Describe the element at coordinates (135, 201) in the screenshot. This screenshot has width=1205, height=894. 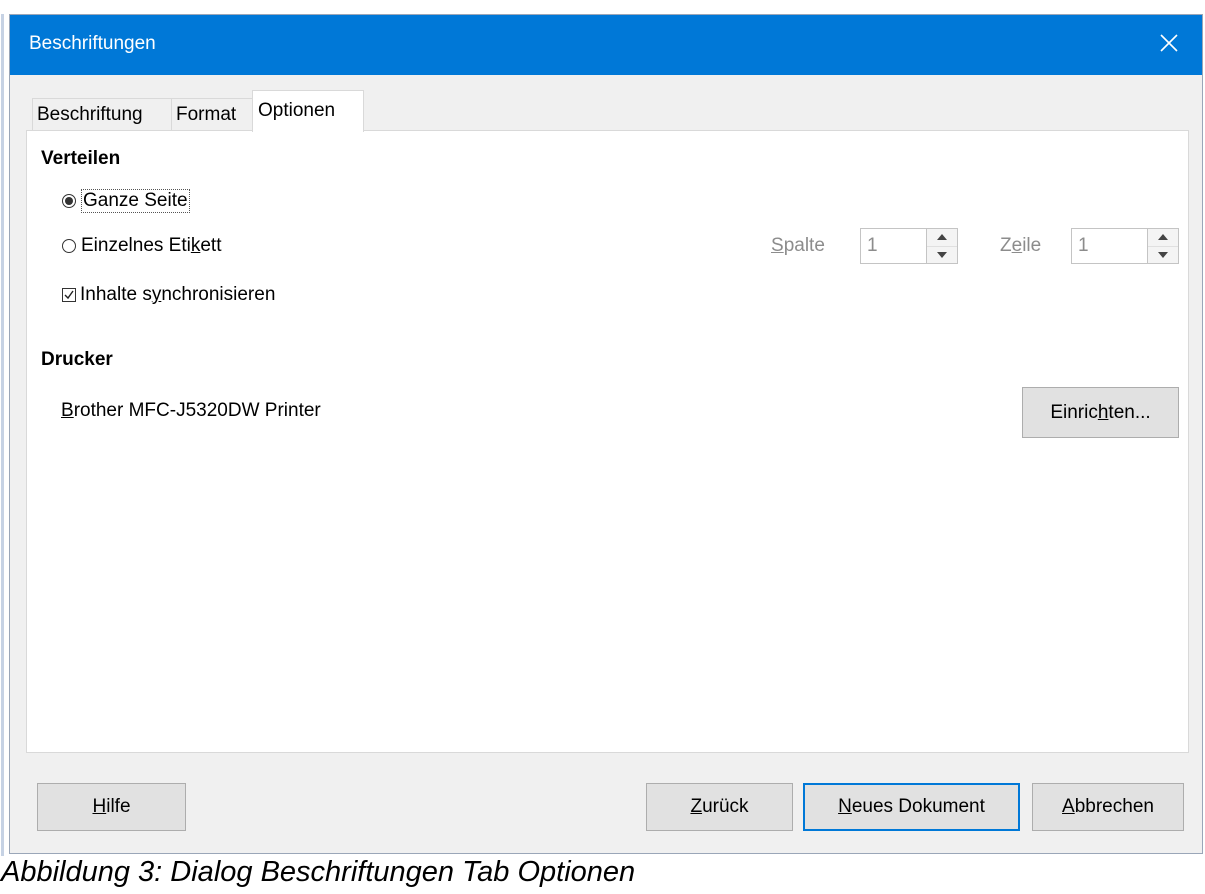
I see `whole-page-label: Ganze Seite` at that location.